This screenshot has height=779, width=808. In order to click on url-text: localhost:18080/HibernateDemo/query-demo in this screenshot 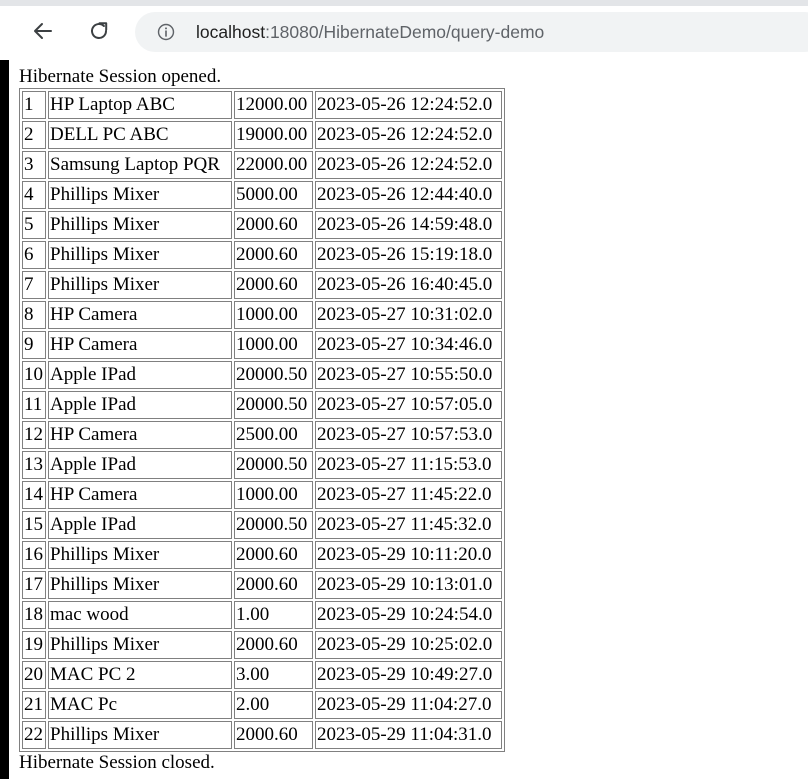, I will do `click(370, 32)`.